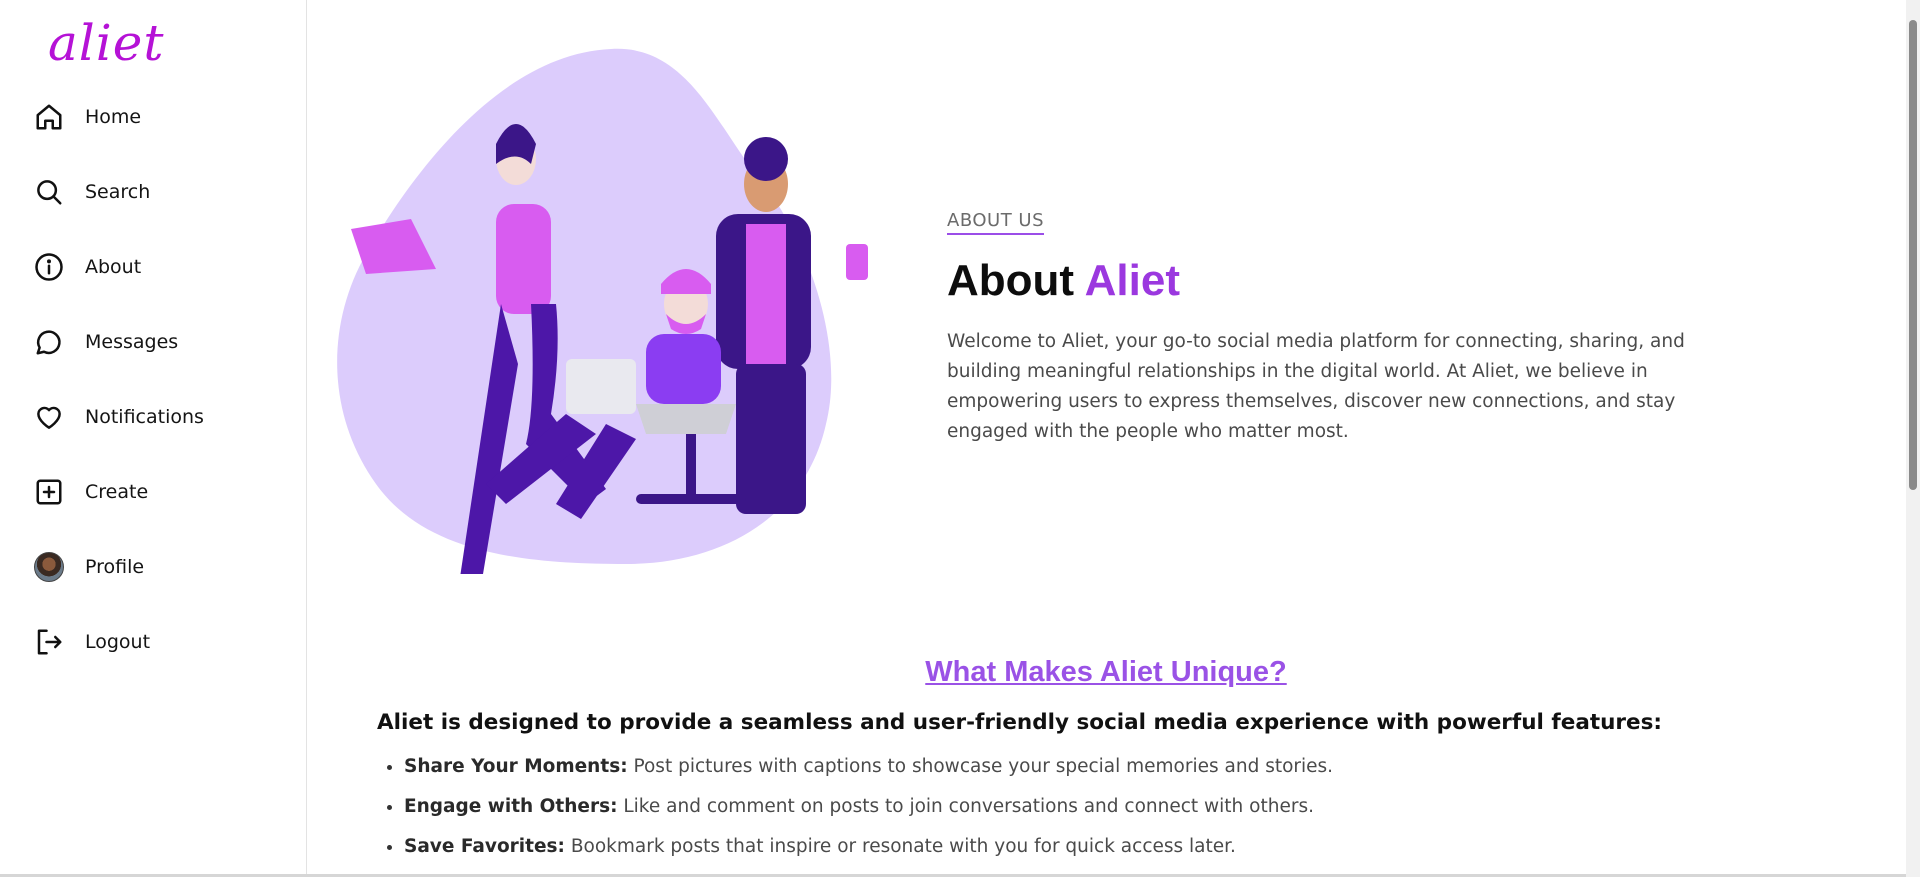 This screenshot has width=1920, height=877. I want to click on sidebar-item-label: Create, so click(117, 492).